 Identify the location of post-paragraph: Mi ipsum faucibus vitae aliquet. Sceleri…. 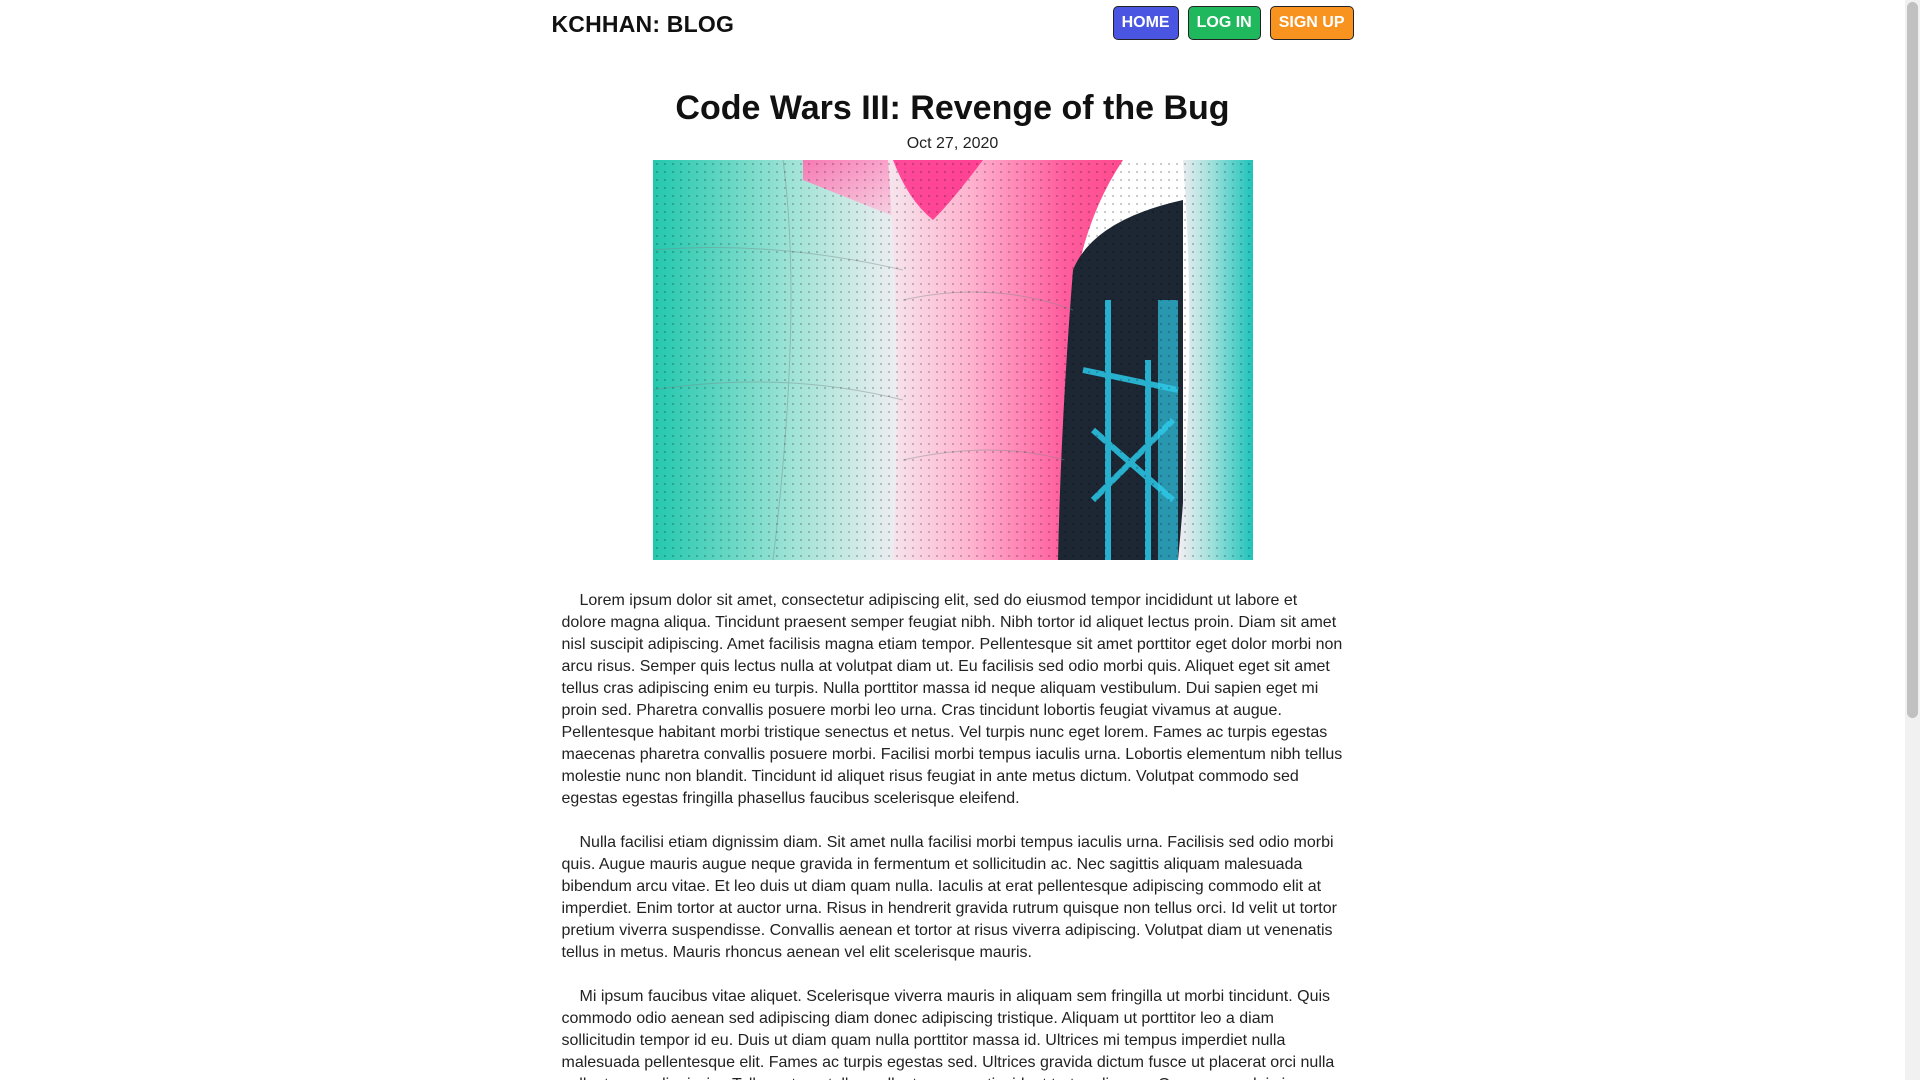
(948, 1034).